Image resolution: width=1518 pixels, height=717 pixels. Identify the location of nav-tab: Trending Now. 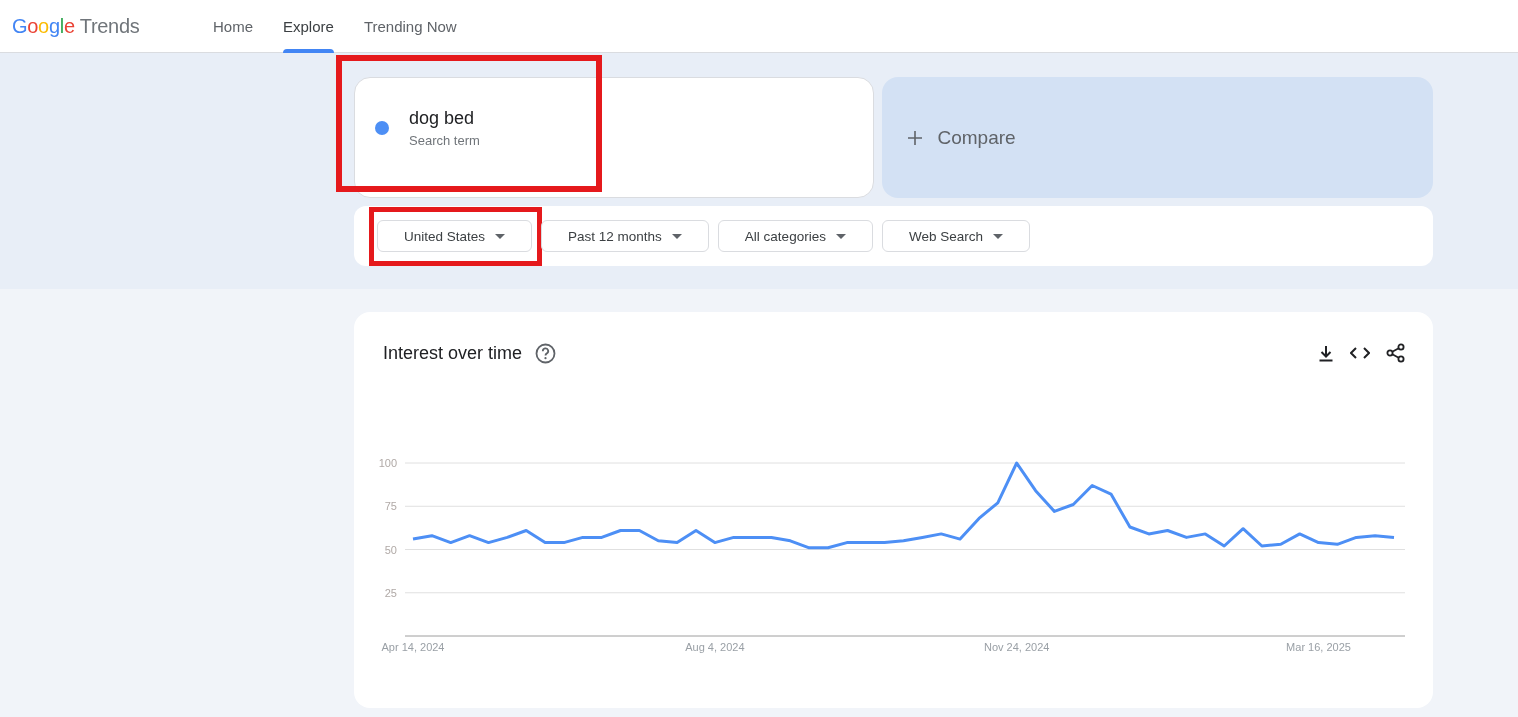
(410, 26).